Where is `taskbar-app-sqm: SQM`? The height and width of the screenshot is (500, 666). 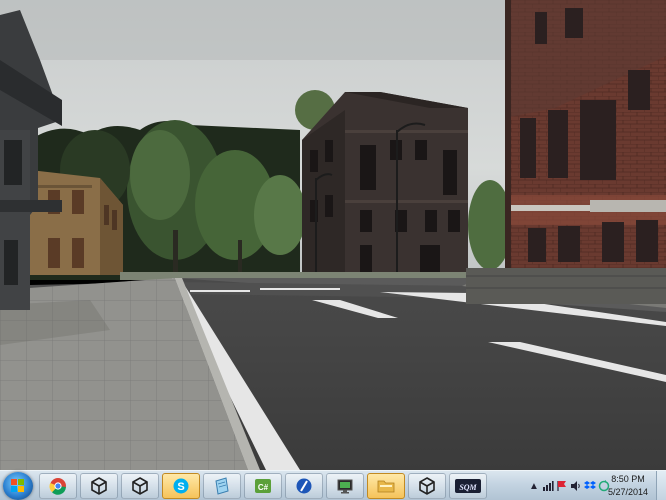
taskbar-app-sqm: SQM is located at coordinates (468, 486).